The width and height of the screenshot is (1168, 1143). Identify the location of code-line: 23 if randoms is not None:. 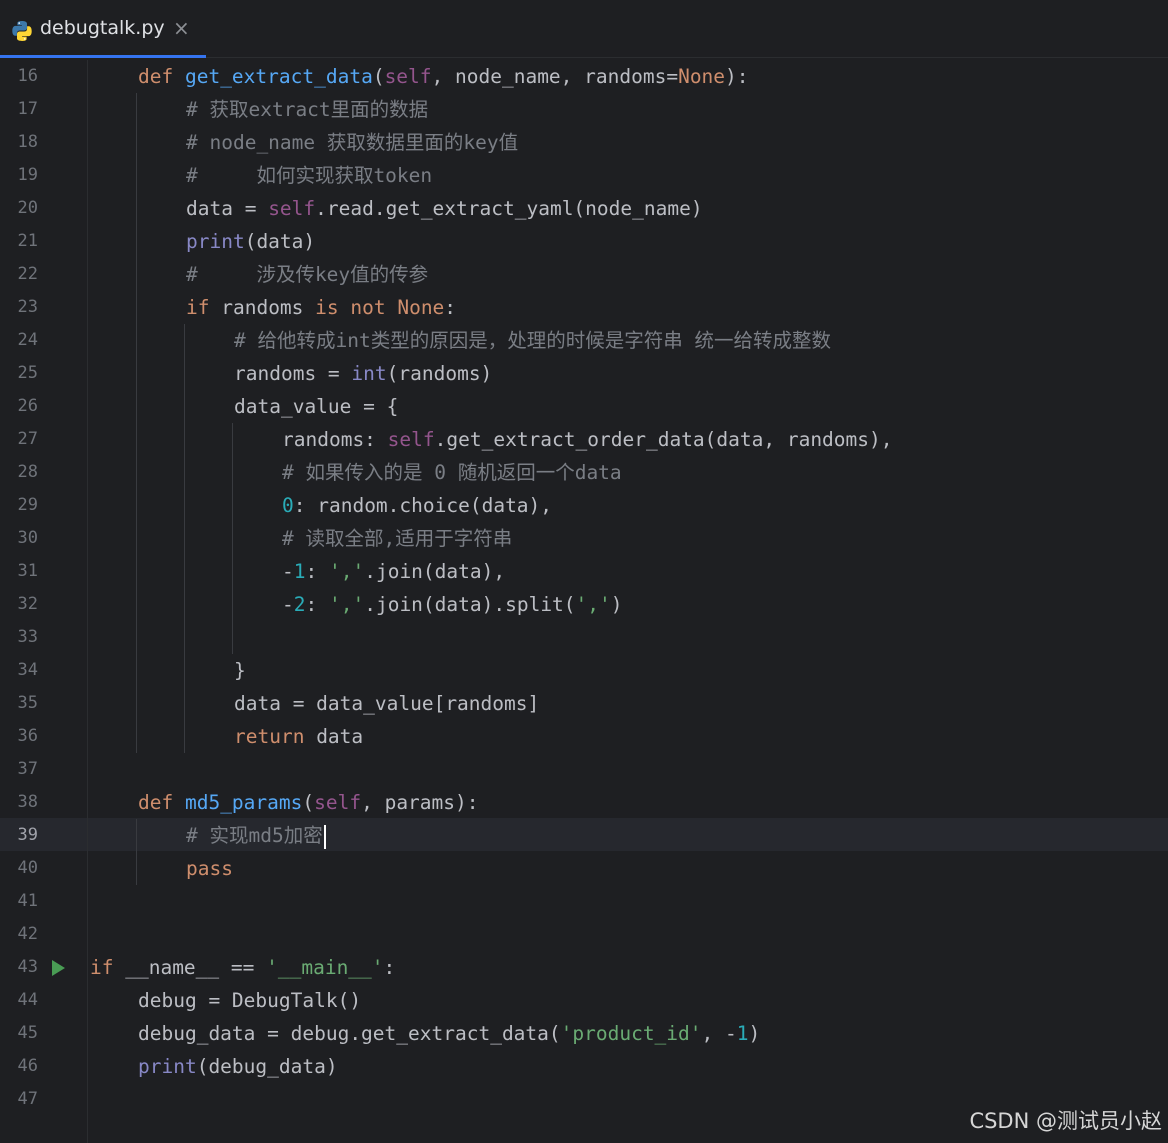
(584, 307).